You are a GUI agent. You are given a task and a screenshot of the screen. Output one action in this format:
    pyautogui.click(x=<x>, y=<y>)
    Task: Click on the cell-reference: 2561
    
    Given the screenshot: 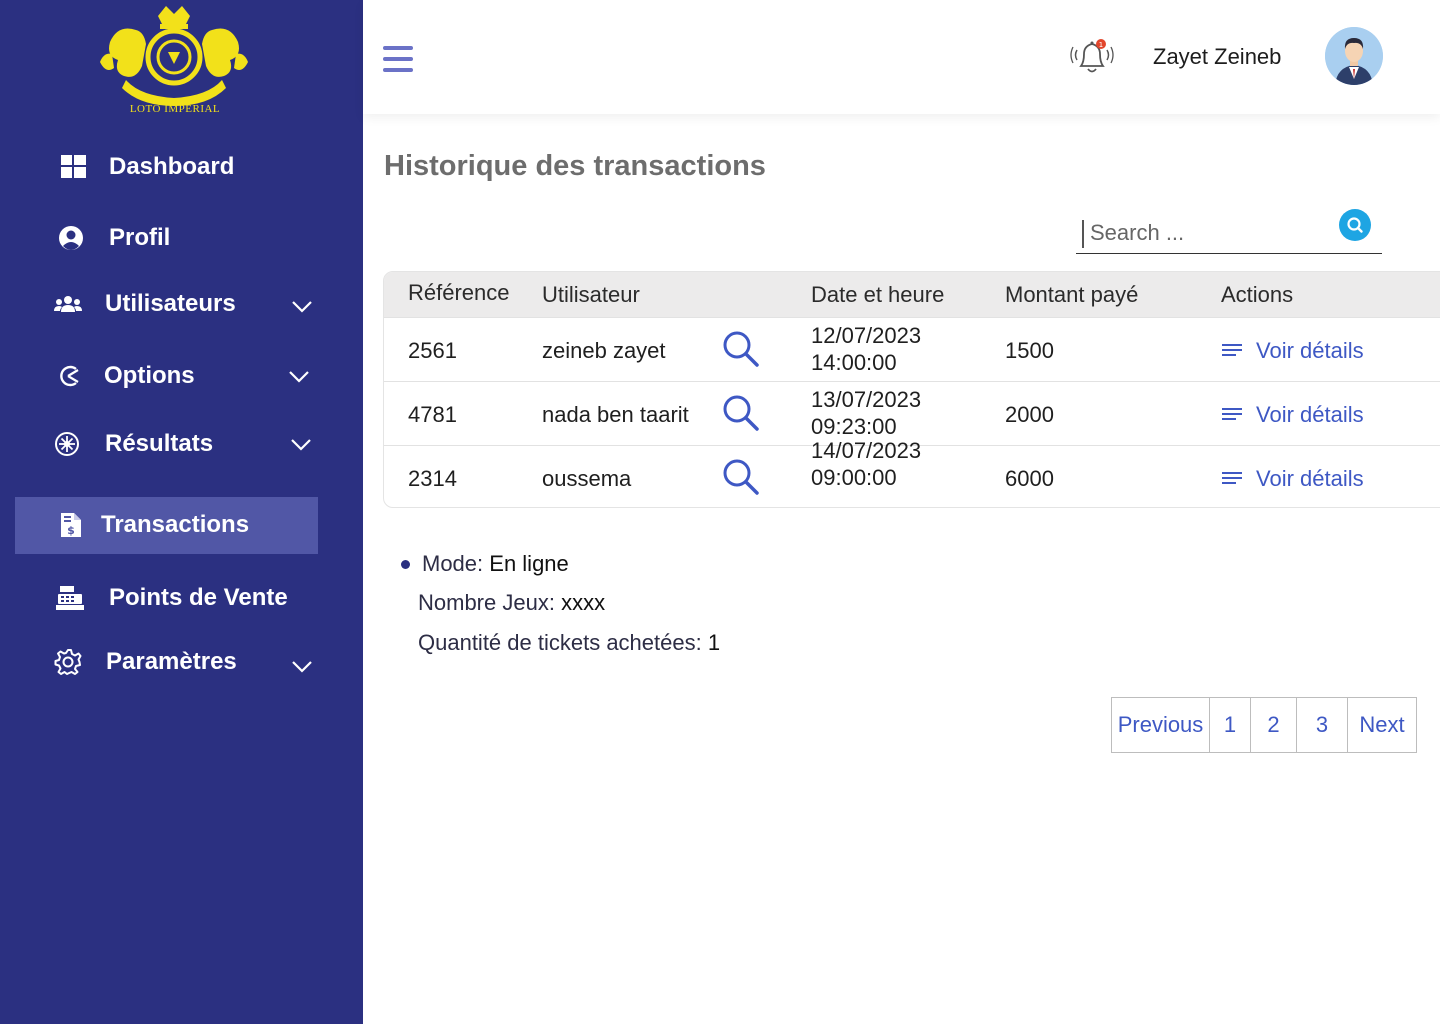 What is the action you would take?
    pyautogui.click(x=432, y=350)
    